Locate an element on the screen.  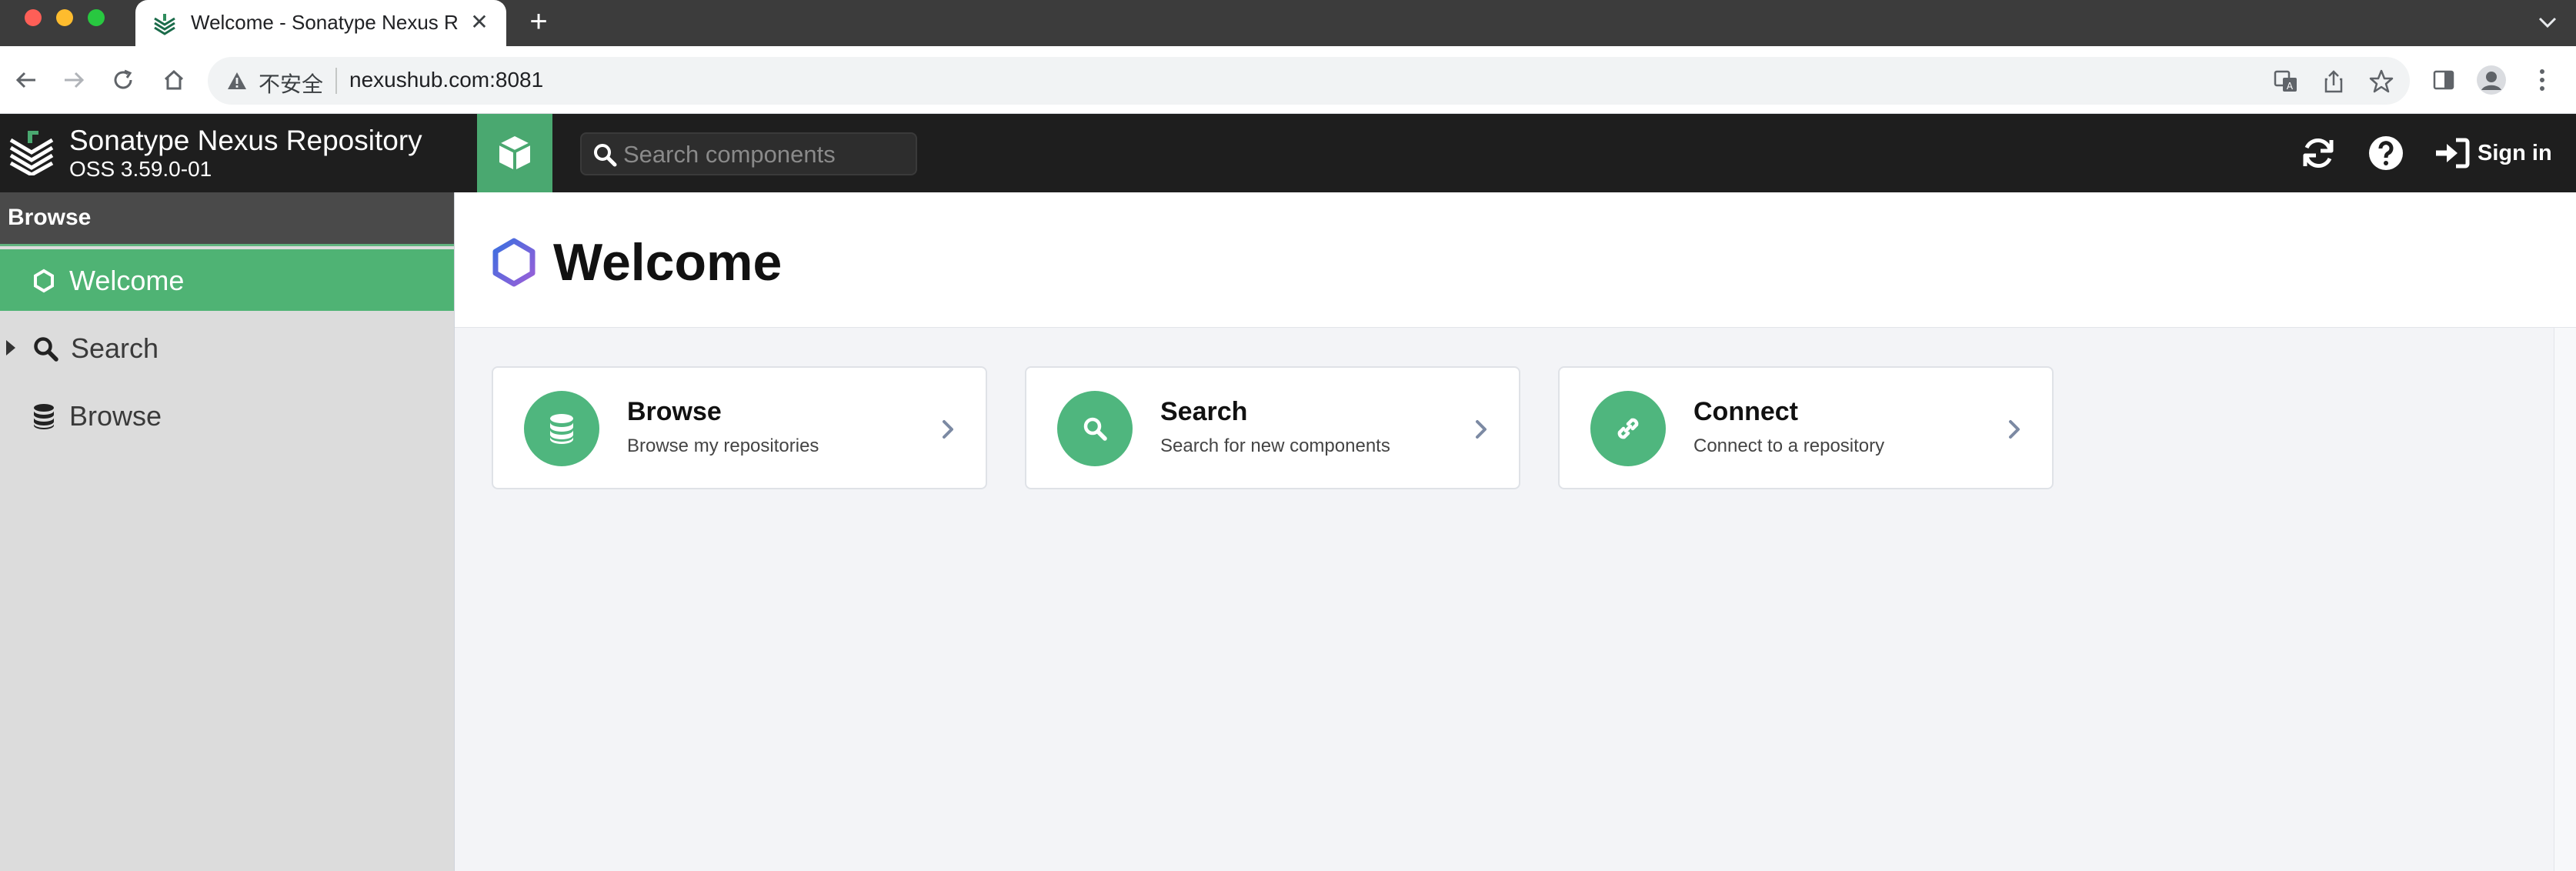
page-title: Welcome is located at coordinates (667, 262).